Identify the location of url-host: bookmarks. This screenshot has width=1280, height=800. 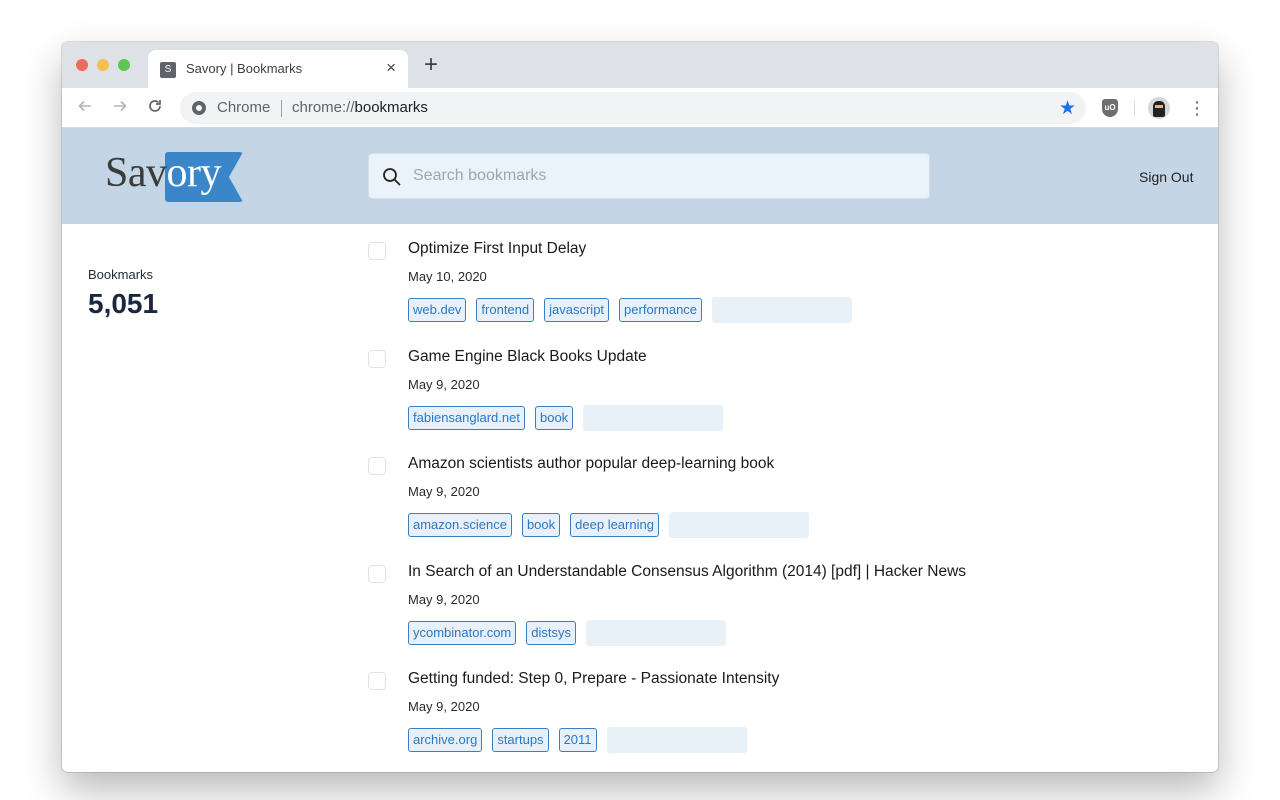
(391, 107).